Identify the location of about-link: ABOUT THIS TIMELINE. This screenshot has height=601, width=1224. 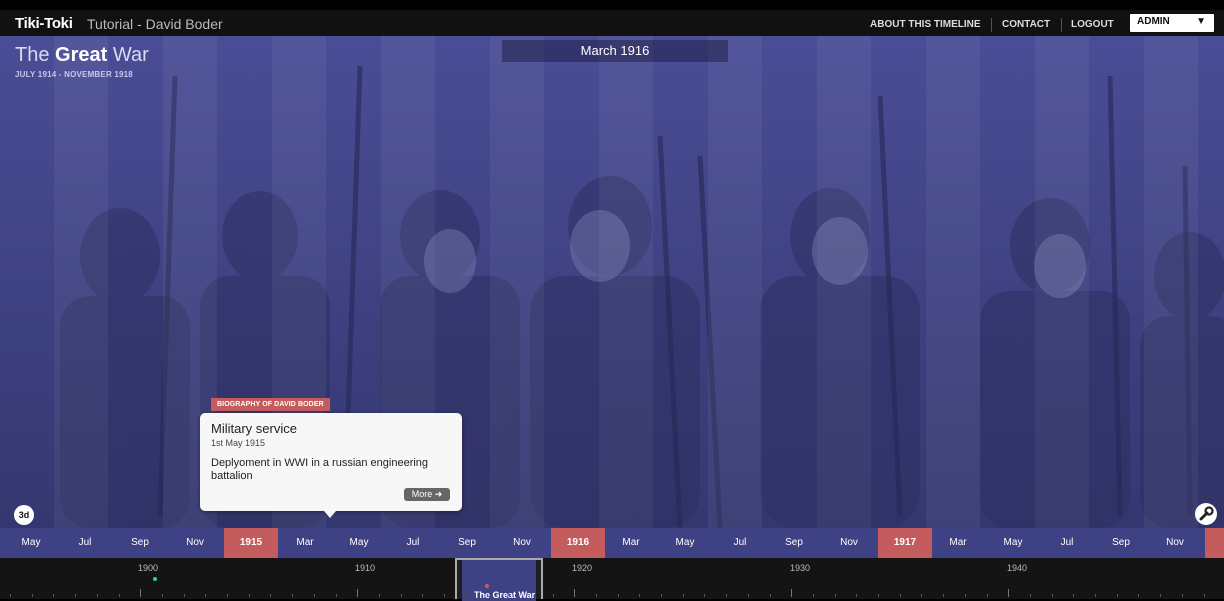
(925, 24).